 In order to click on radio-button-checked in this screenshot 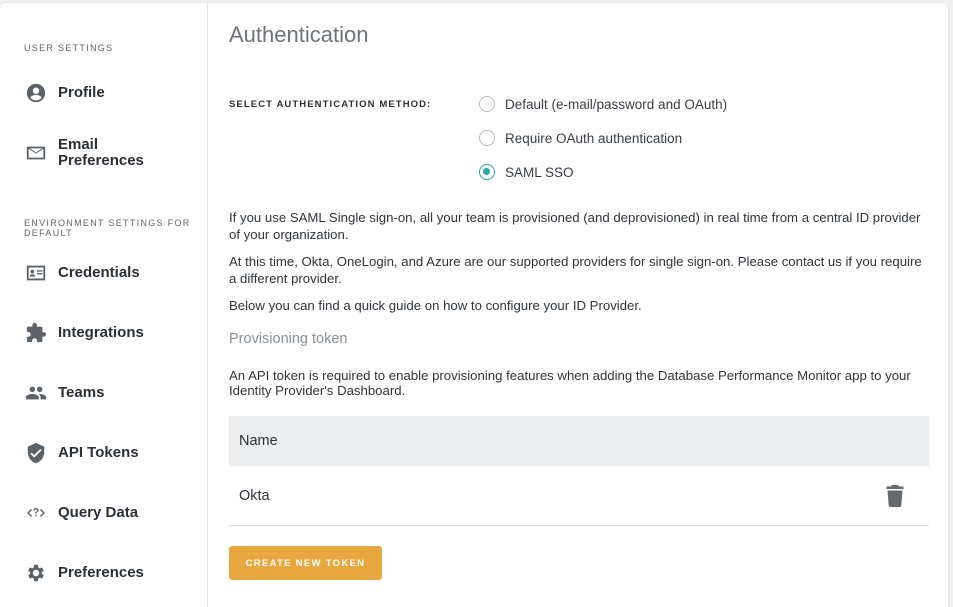, I will do `click(487, 172)`.